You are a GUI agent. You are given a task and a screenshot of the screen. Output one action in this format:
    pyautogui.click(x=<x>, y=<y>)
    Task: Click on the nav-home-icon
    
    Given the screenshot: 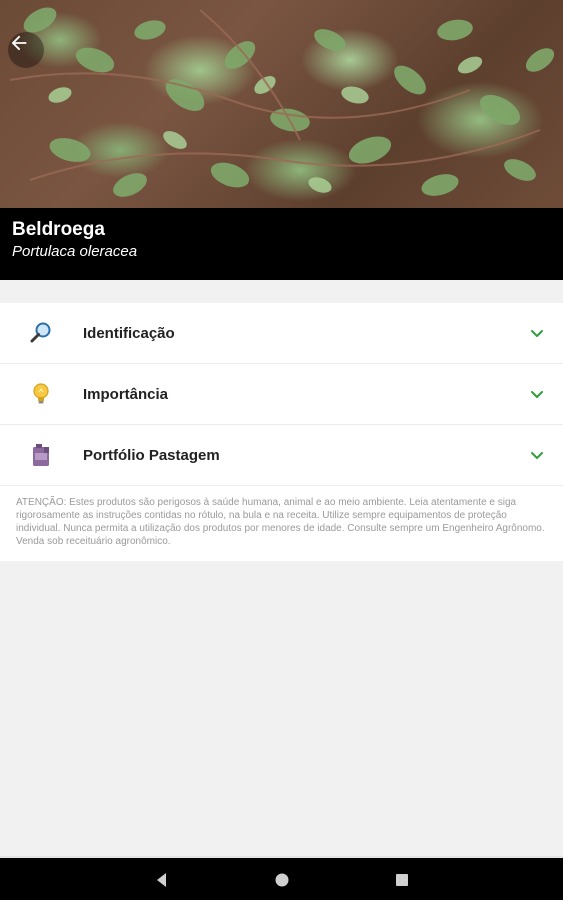 What is the action you would take?
    pyautogui.click(x=282, y=880)
    